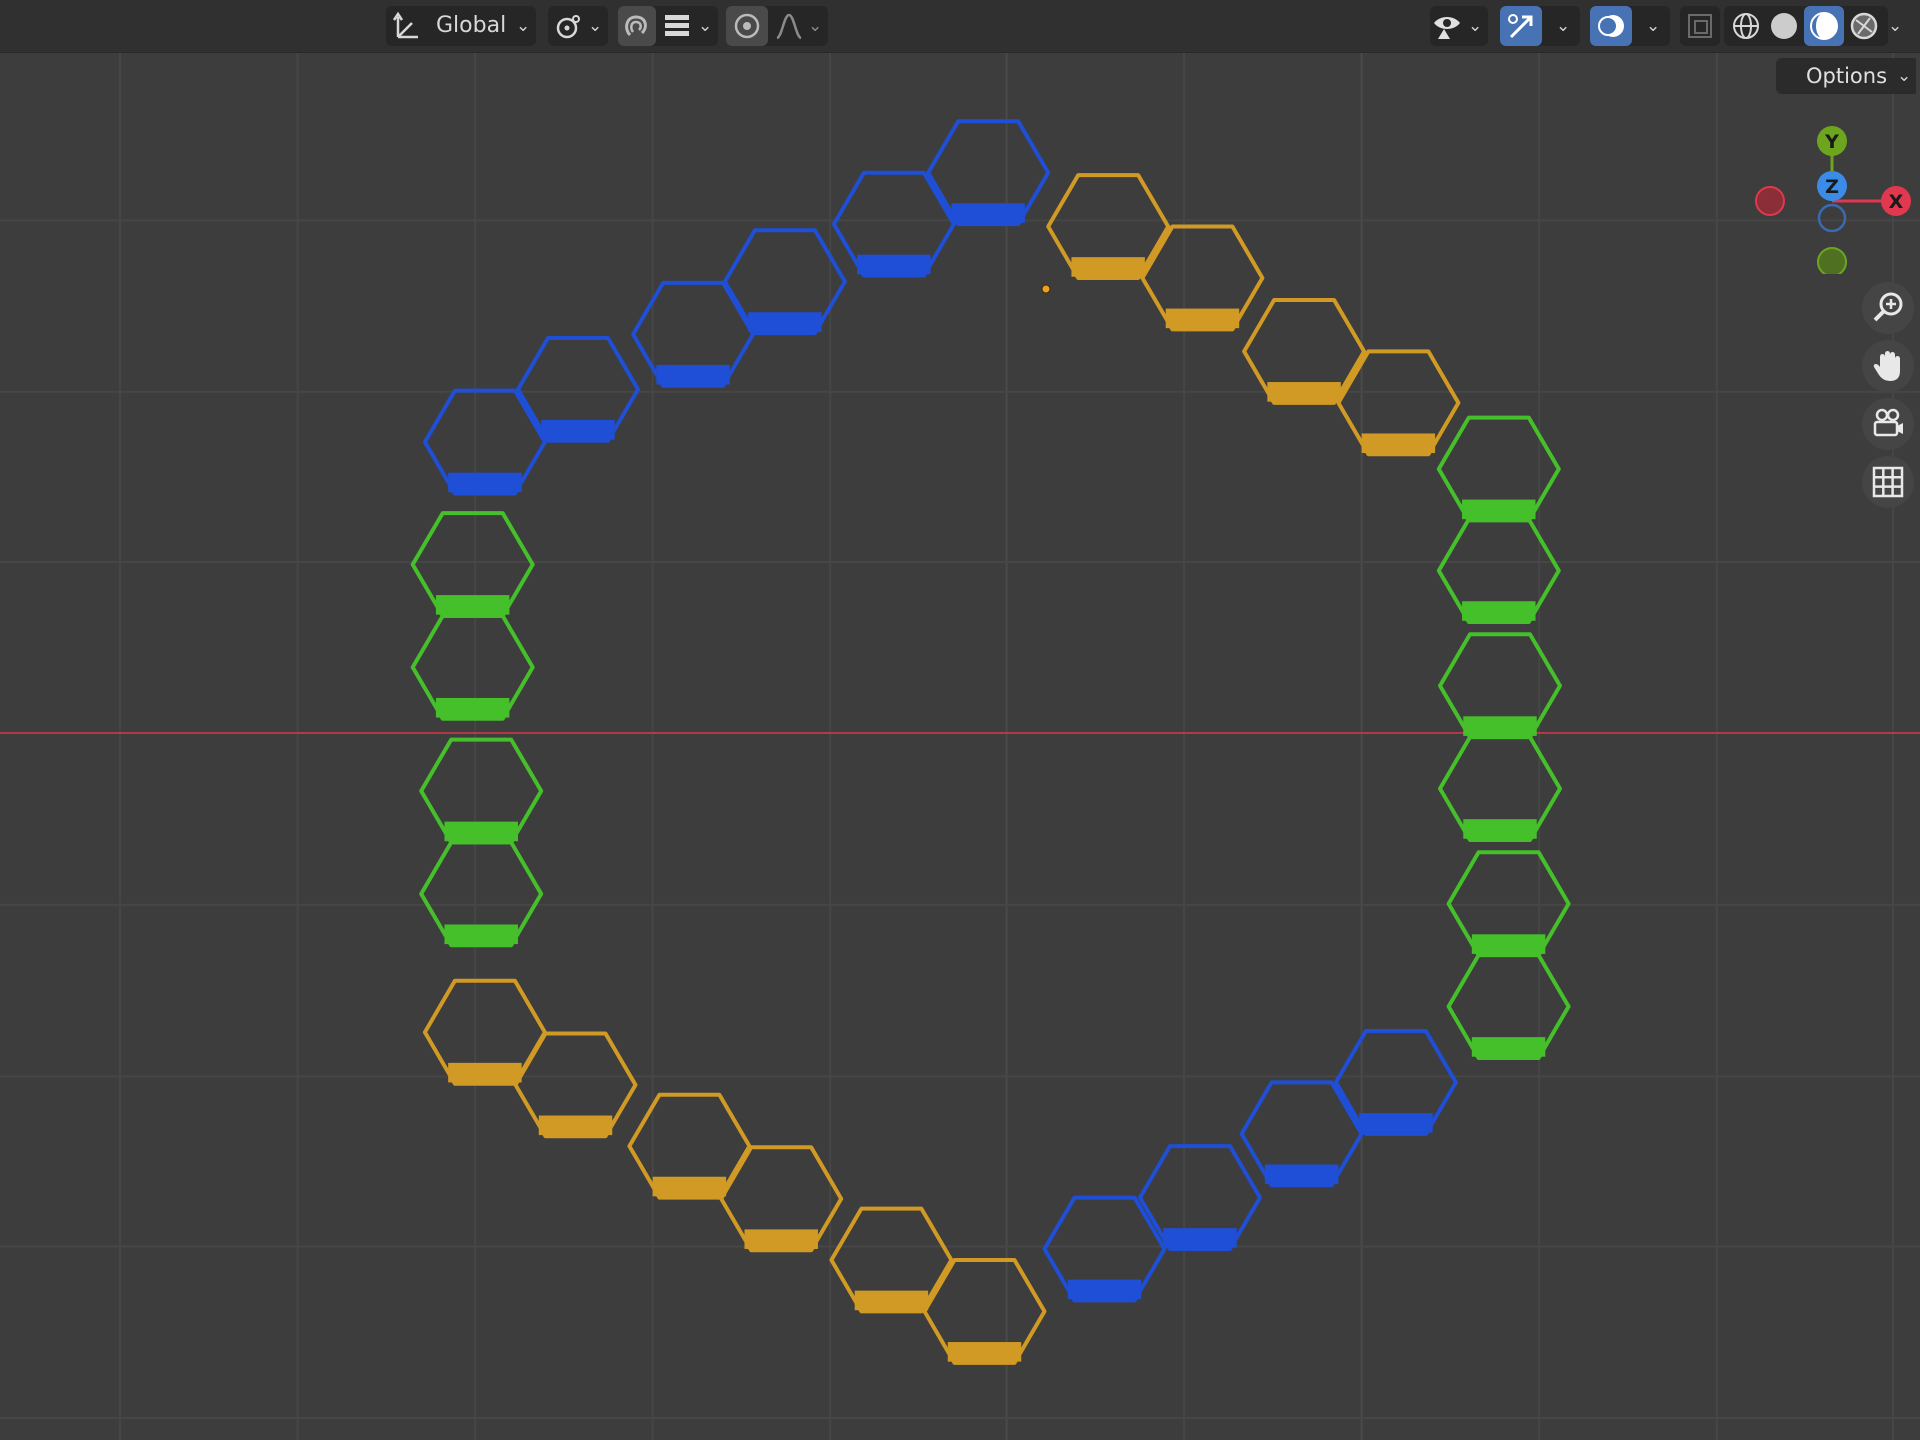  I want to click on xray-toggle, so click(1700, 26).